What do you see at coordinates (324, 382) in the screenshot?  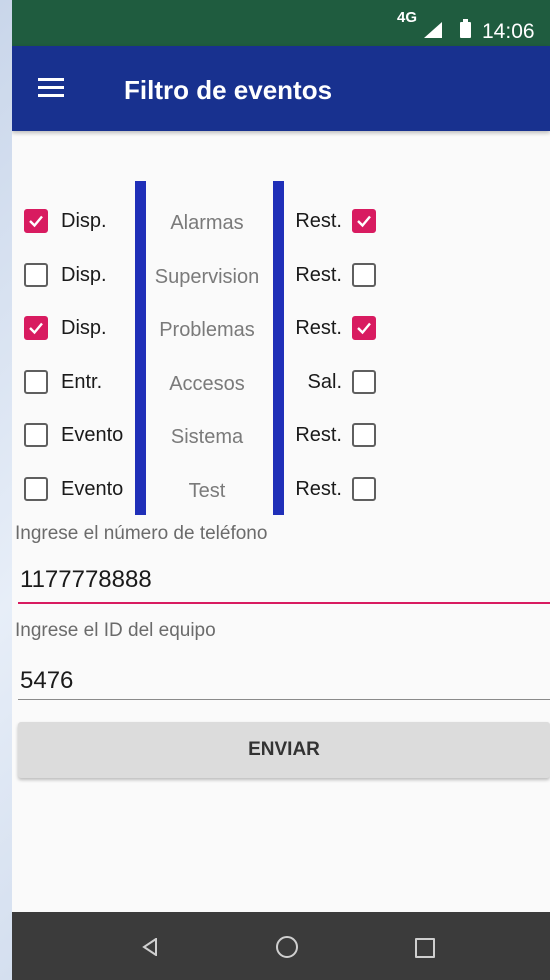 I see `right-checkbox-label: Sal.` at bounding box center [324, 382].